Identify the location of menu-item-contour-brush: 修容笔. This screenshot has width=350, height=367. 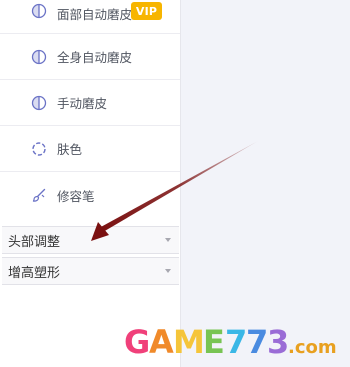
(90, 195).